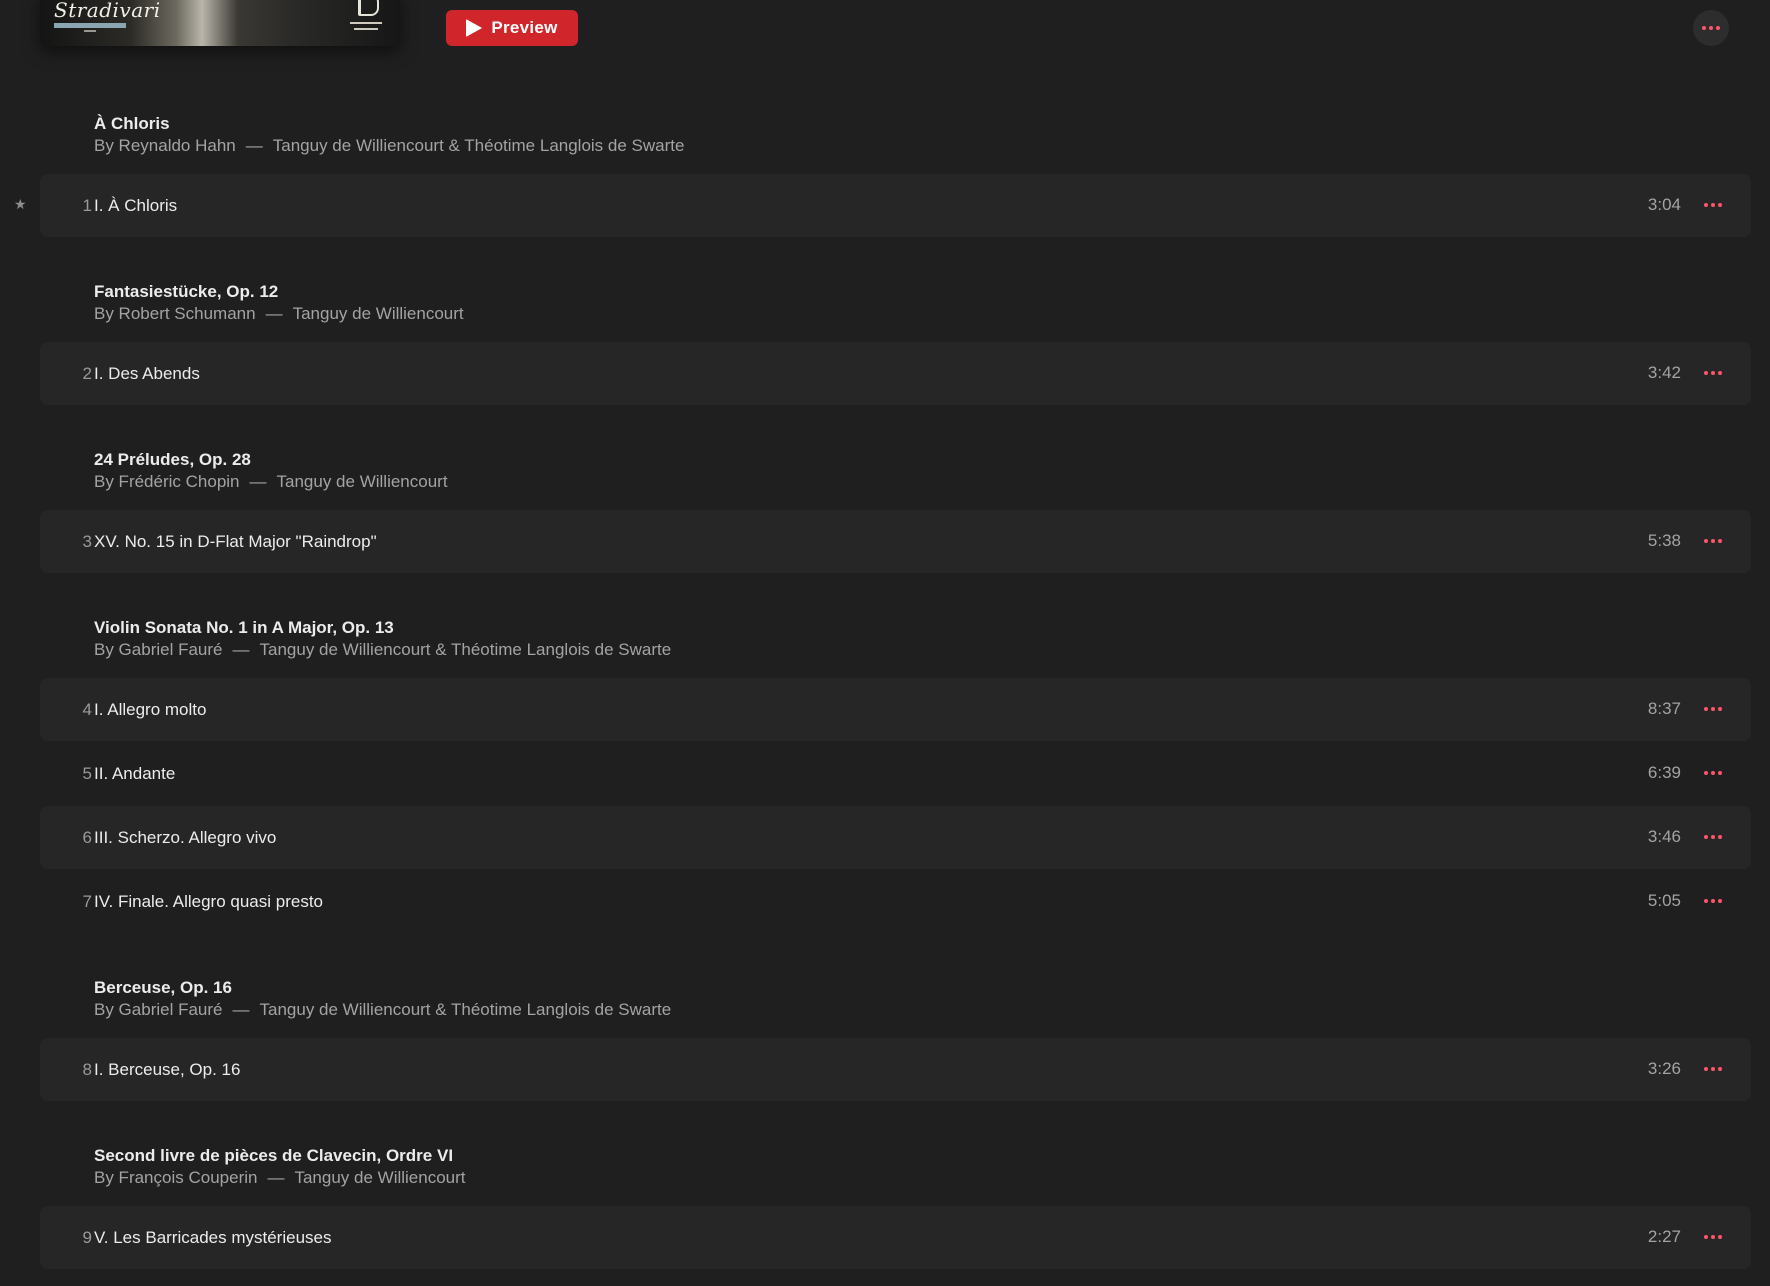  Describe the element at coordinates (1664, 372) in the screenshot. I see `track-duration: 3:42` at that location.